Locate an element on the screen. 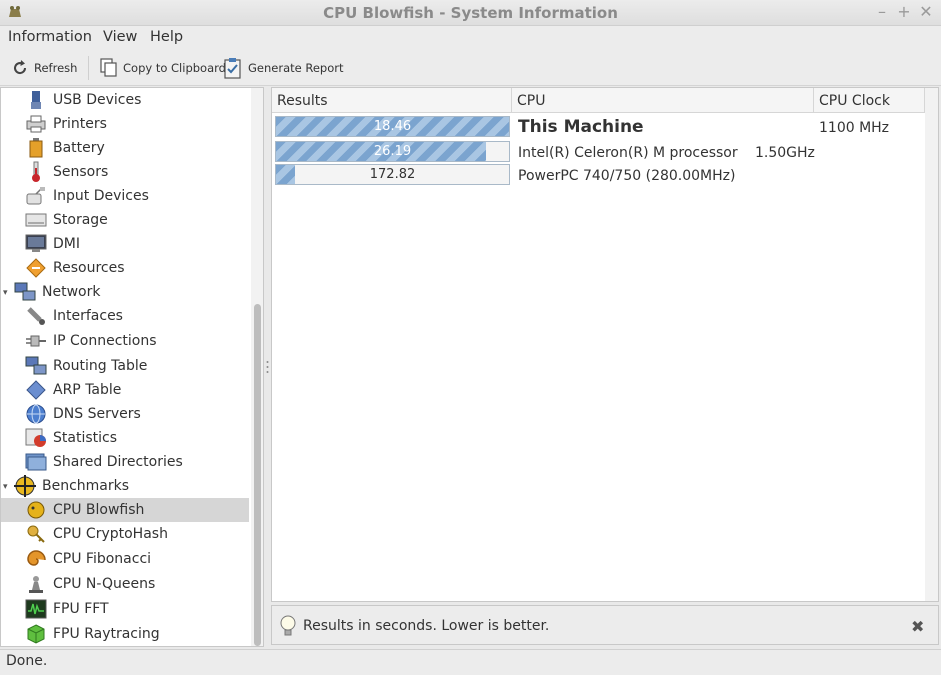 This screenshot has width=941, height=675. sidebar-item-arp-table: ARP Table is located at coordinates (73, 390).